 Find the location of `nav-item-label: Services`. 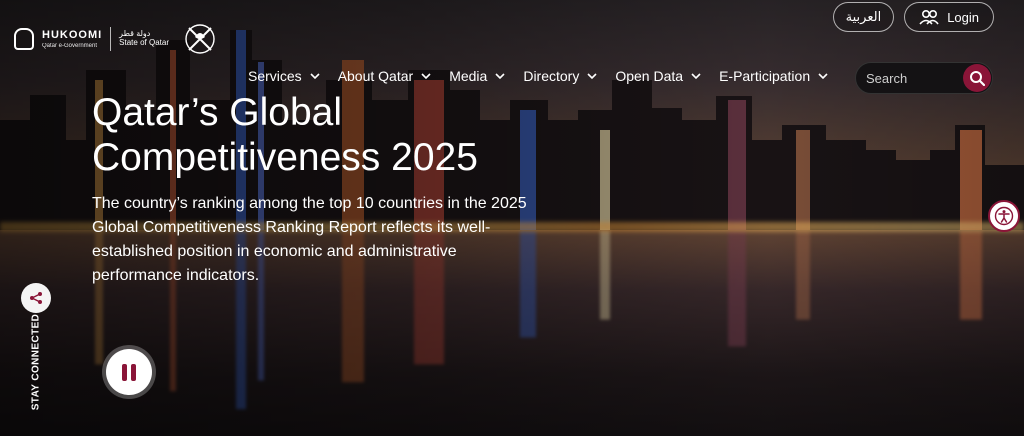

nav-item-label: Services is located at coordinates (275, 76).